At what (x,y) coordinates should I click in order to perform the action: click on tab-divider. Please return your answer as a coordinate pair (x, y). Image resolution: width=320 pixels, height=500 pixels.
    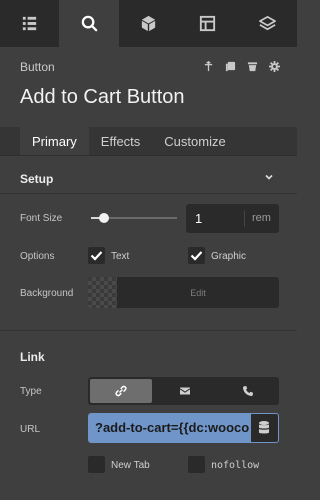
    Looking at the image, I should click on (148, 155).